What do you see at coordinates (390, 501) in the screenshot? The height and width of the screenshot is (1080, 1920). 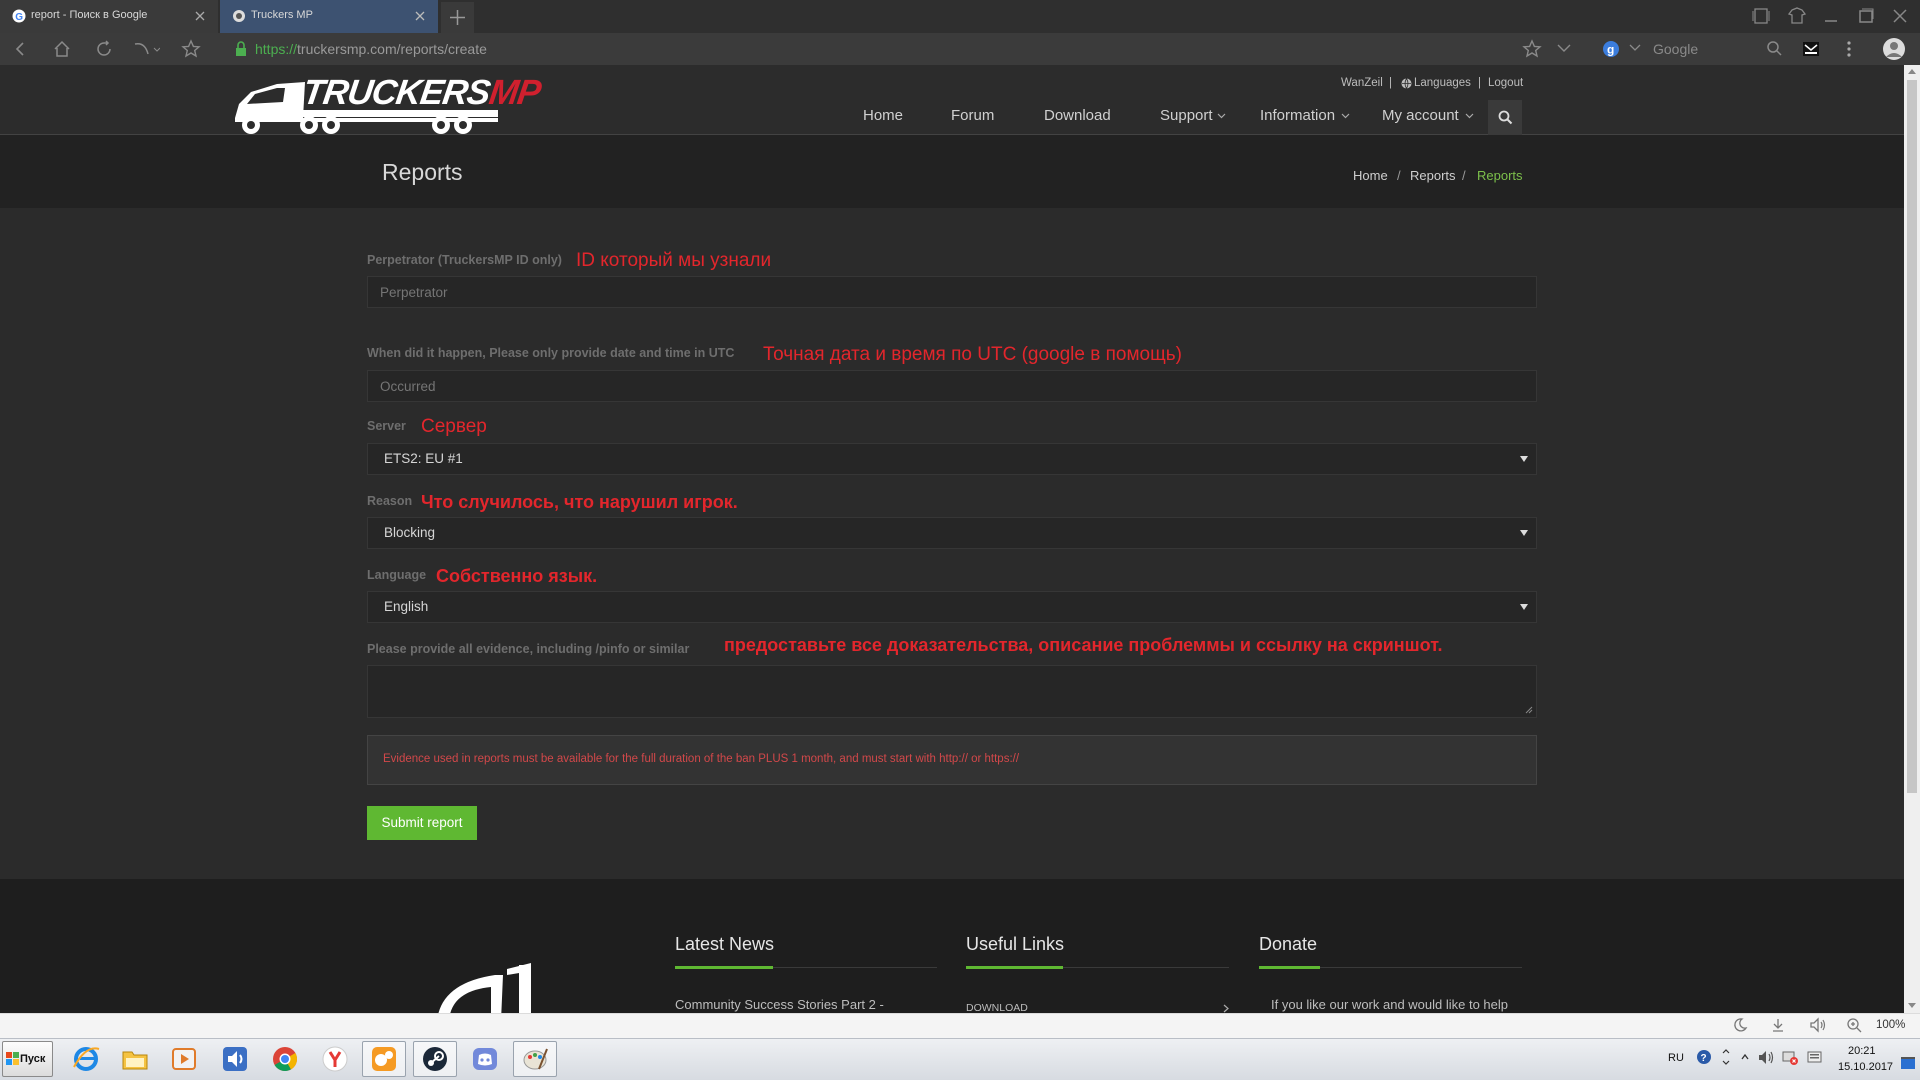 I see `reason-label: Reason` at bounding box center [390, 501].